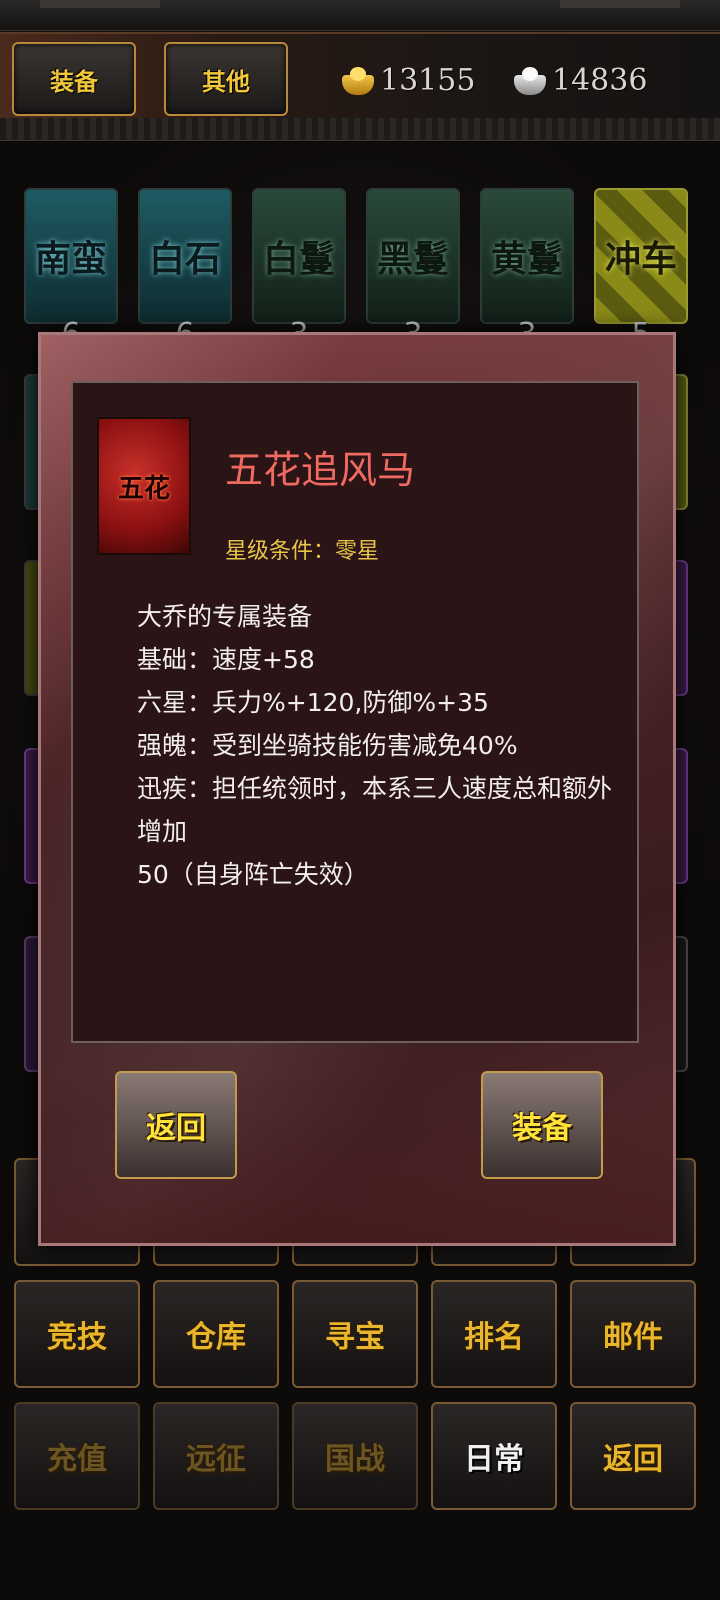 The width and height of the screenshot is (720, 1600). What do you see at coordinates (360, 15) in the screenshot?
I see `top-strip` at bounding box center [360, 15].